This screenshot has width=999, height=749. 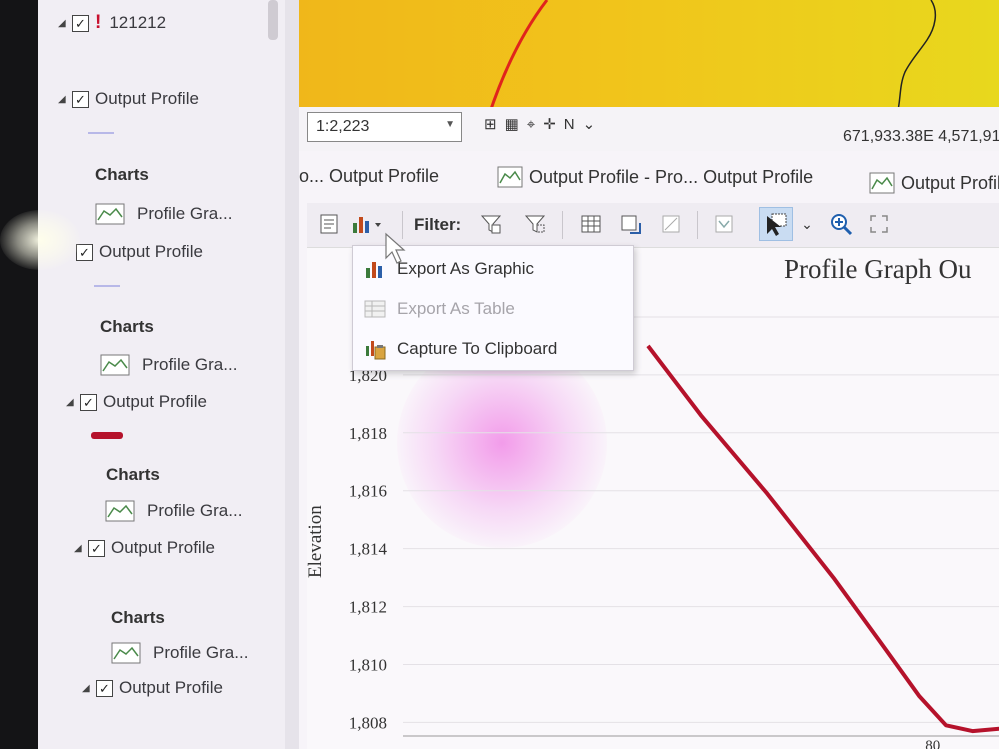 I want to click on red-line-symbol, so click(x=107, y=435).